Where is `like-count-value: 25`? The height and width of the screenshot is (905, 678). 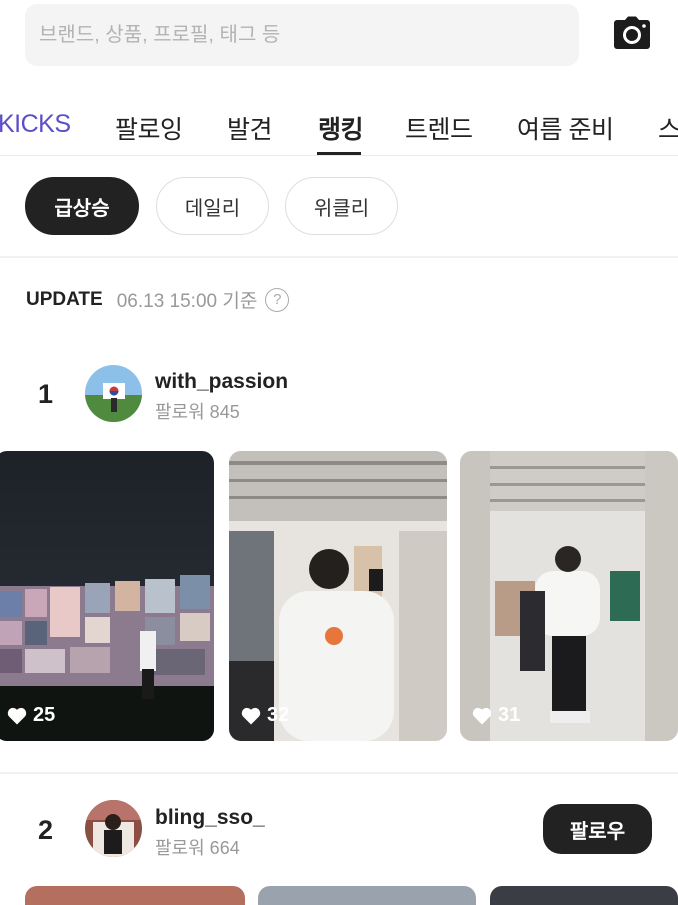
like-count-value: 25 is located at coordinates (44, 715).